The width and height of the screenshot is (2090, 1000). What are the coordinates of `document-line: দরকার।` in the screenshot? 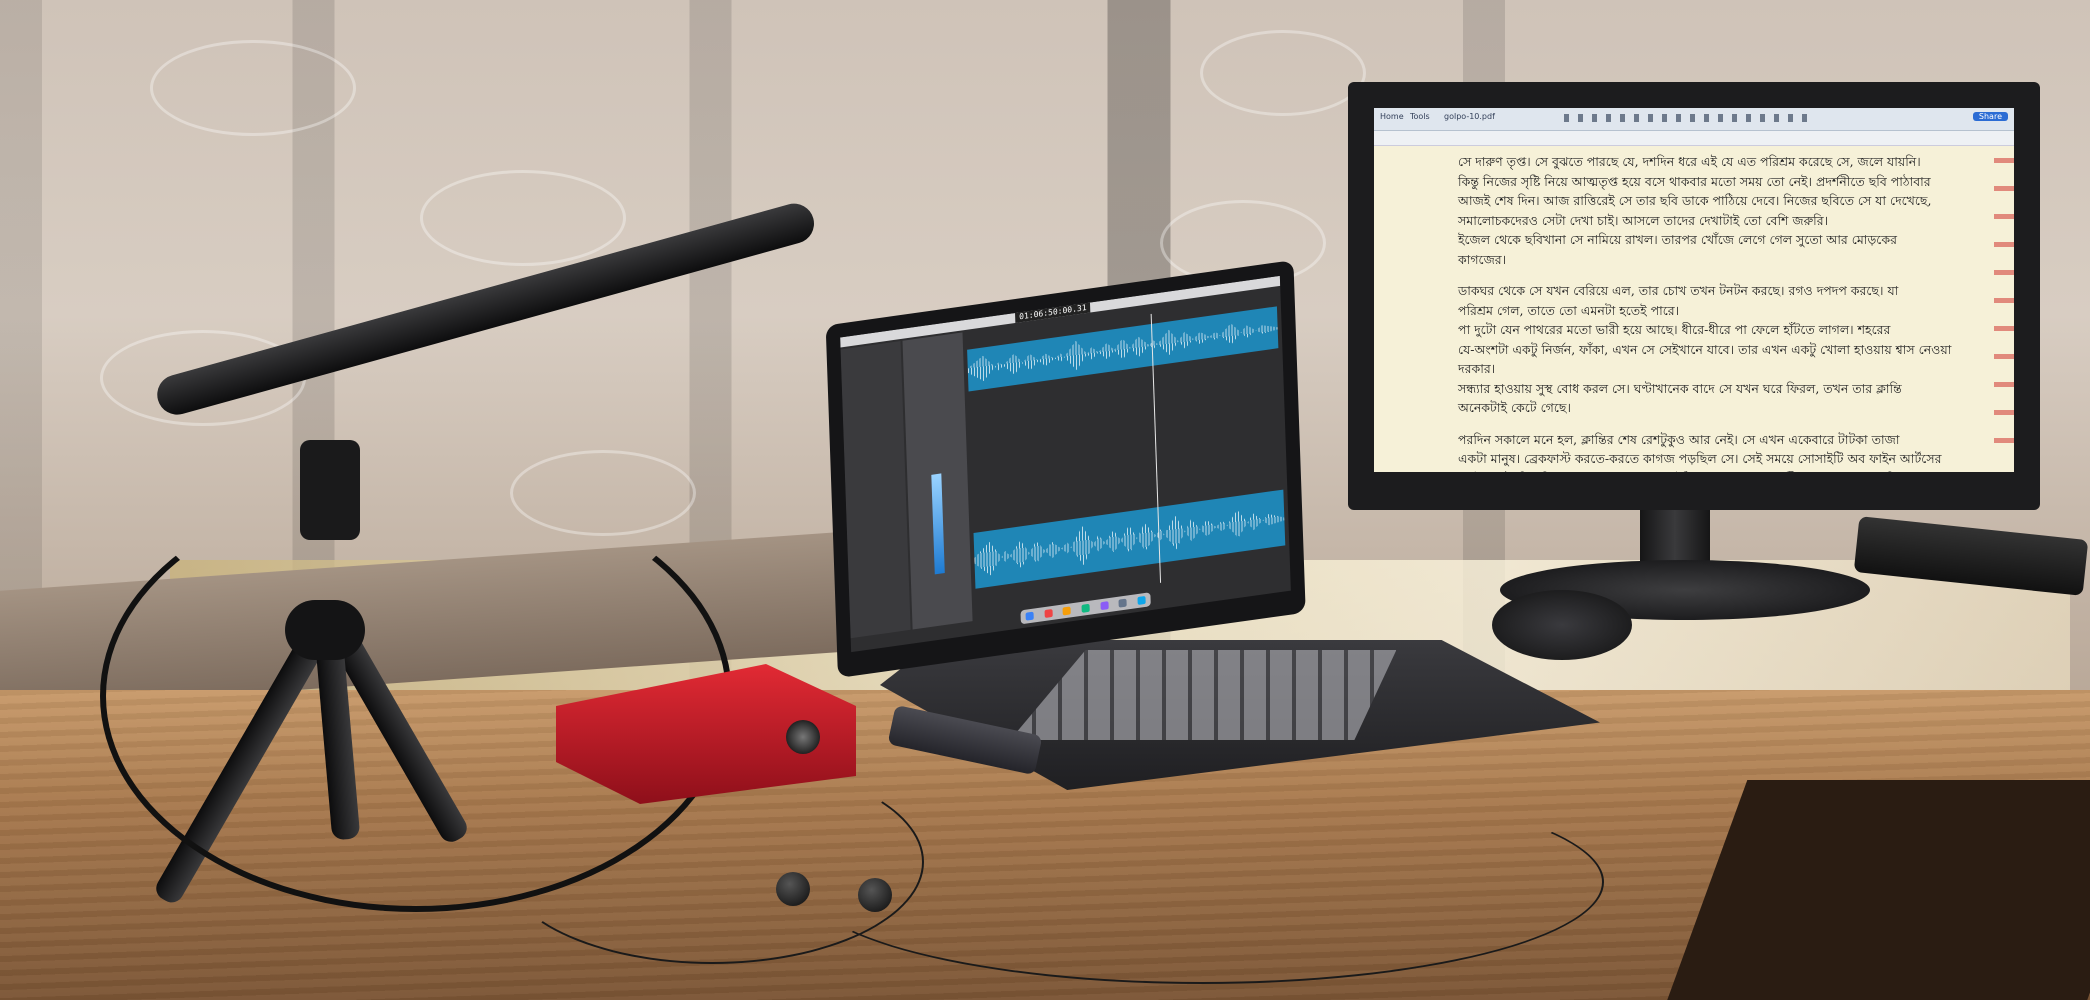 It's located at (1477, 368).